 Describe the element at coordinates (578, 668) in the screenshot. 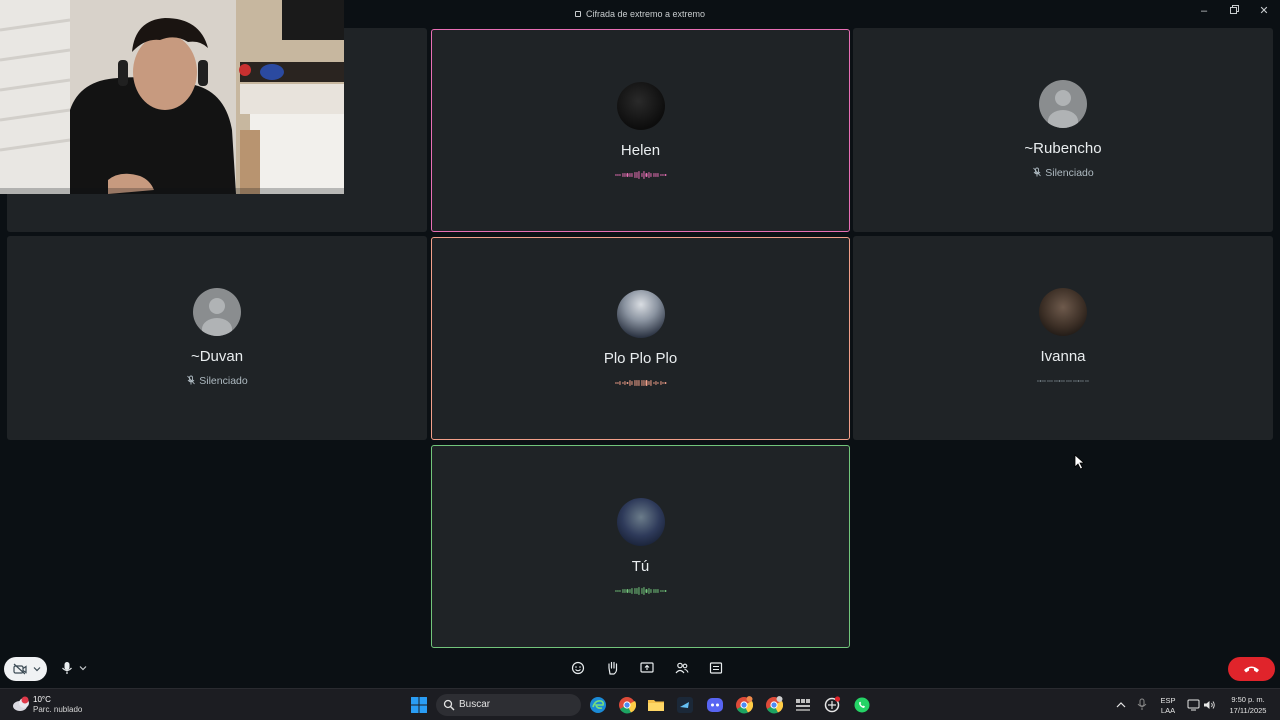

I see `emoji-icon` at that location.